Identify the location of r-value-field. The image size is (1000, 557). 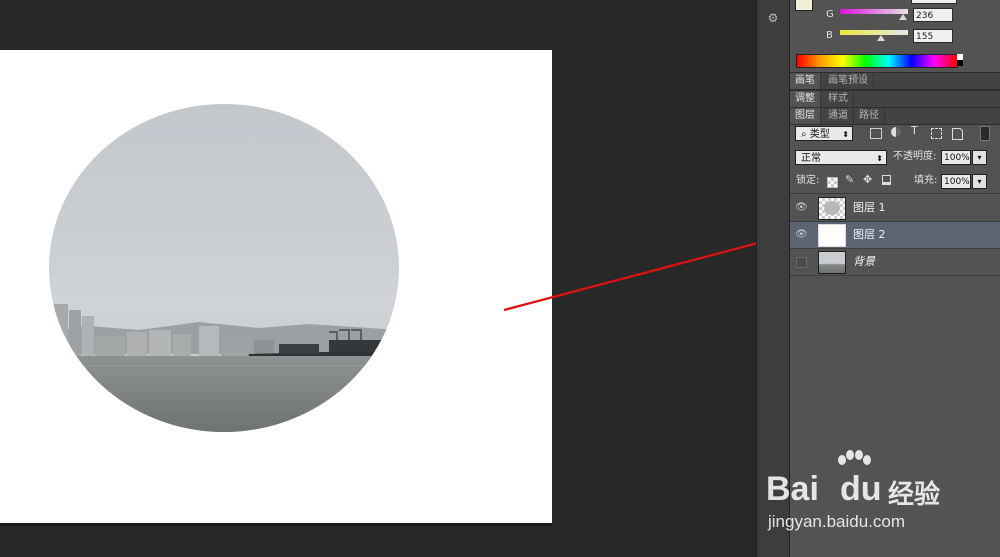
(934, 2).